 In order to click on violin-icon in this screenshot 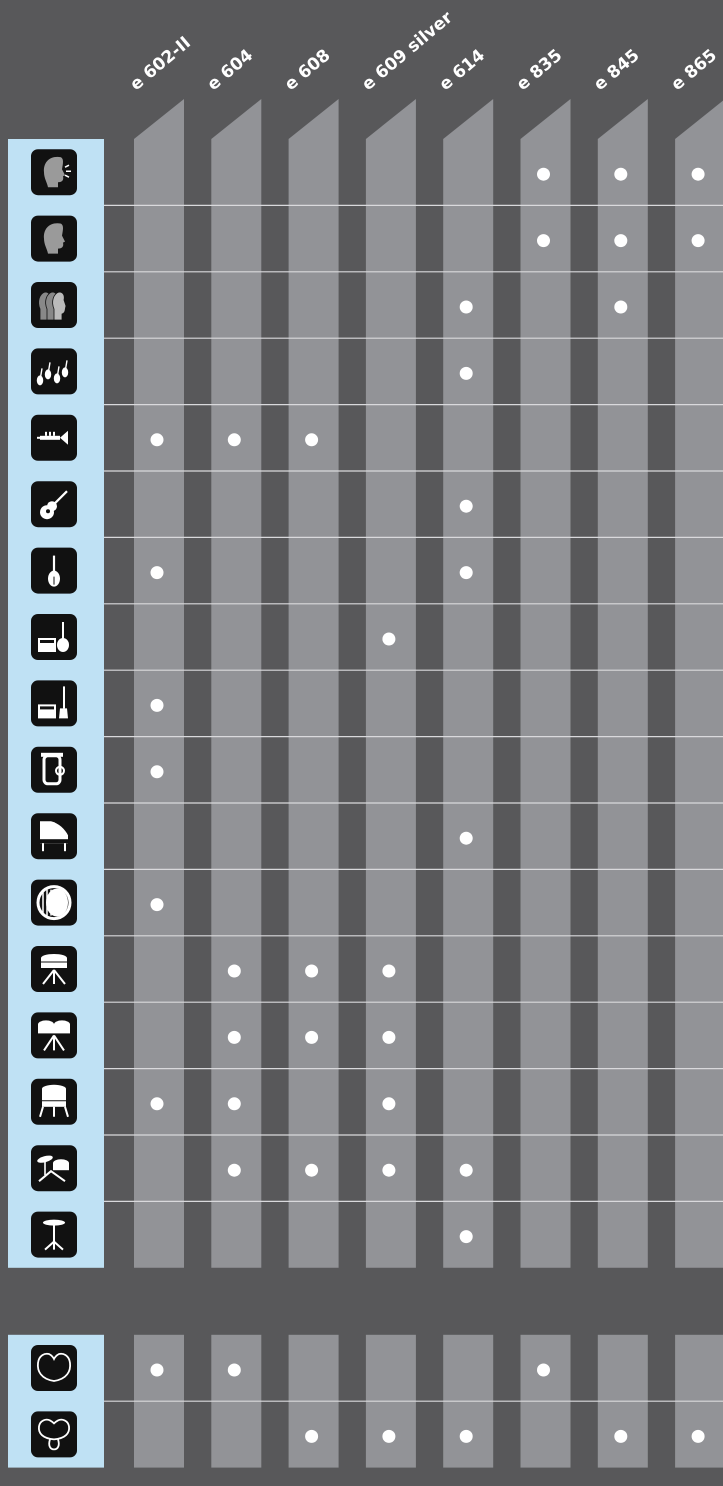, I will do `click(54, 570)`.